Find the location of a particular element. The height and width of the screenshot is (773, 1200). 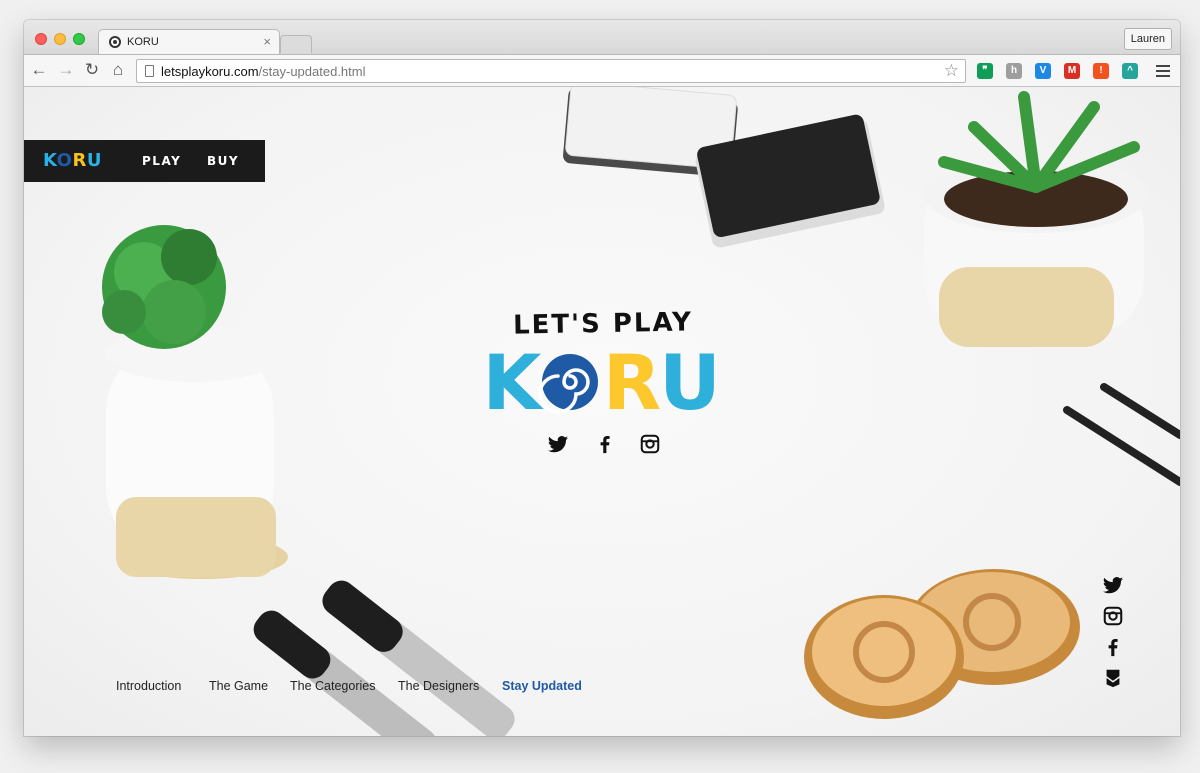

koru-nav-logo: KORU is located at coordinates (72, 160).